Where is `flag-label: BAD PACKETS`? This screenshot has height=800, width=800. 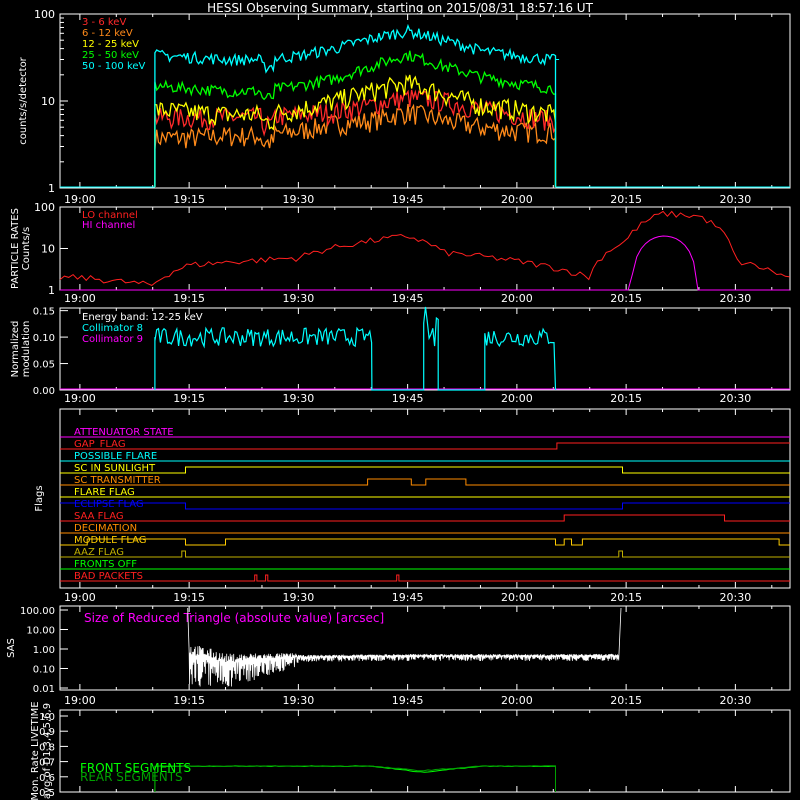
flag-label: BAD PACKETS is located at coordinates (108, 576).